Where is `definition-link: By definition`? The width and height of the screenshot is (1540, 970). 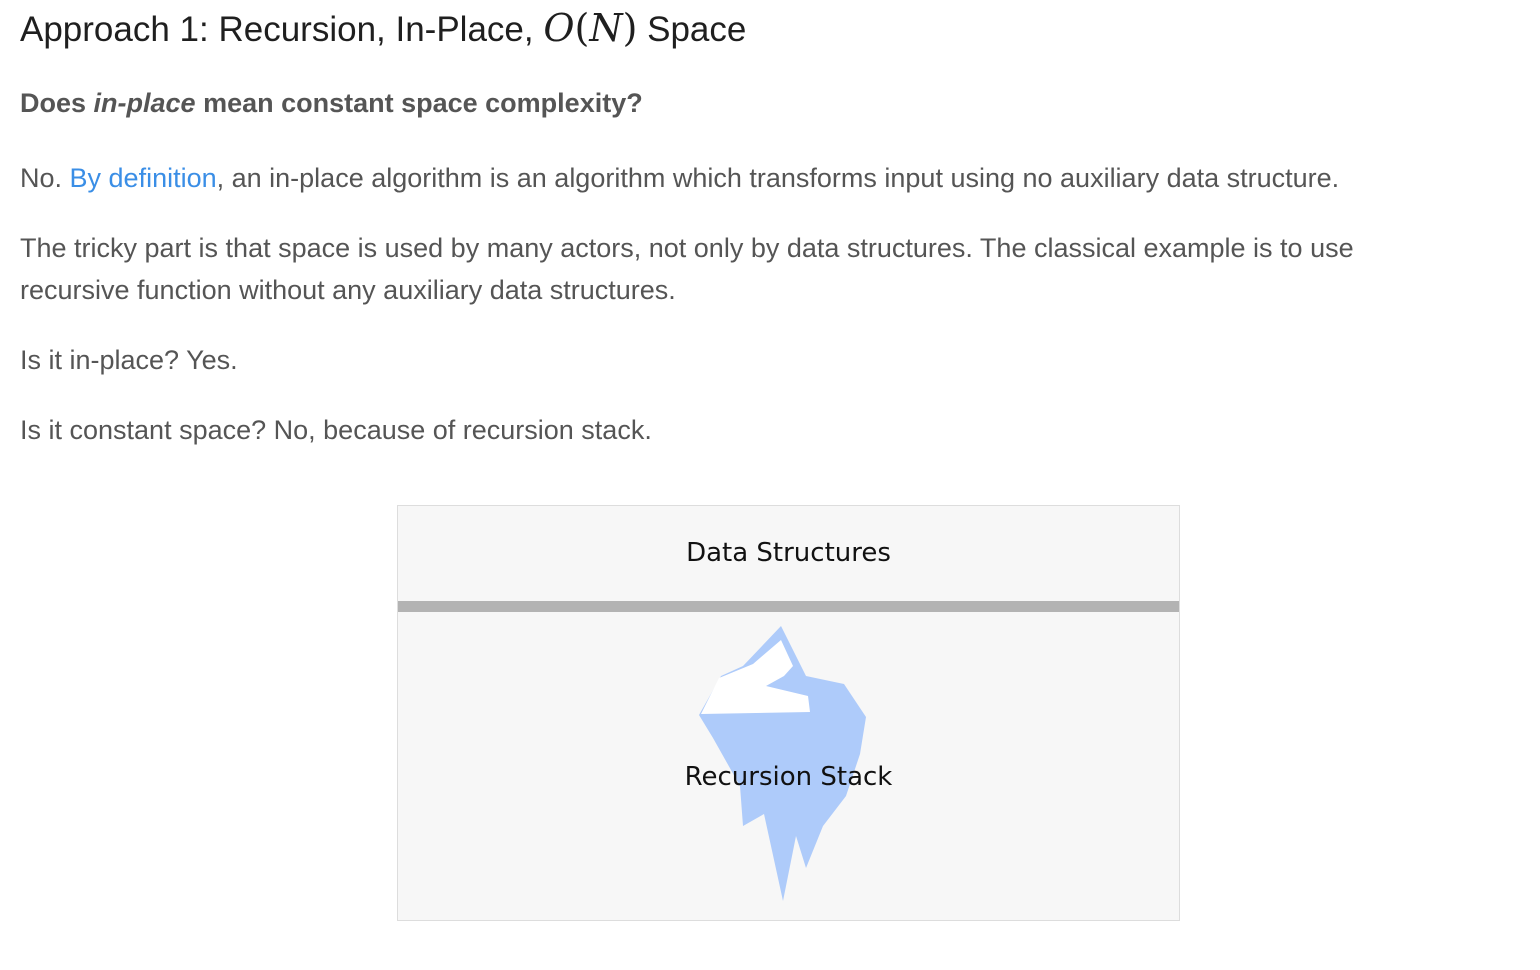
definition-link: By definition is located at coordinates (143, 178).